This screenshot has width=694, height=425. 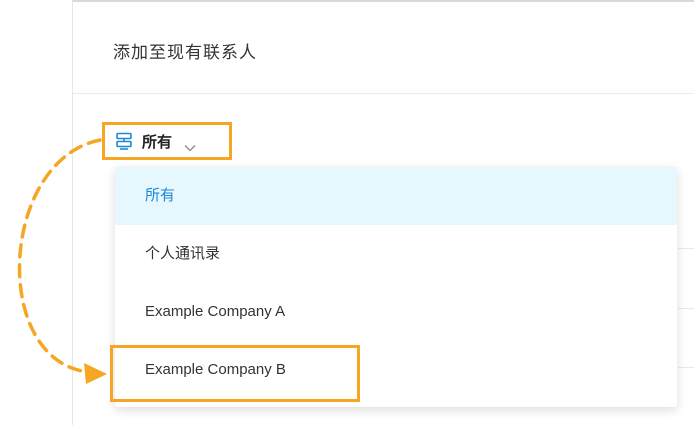 I want to click on contact-book-icon, so click(x=124, y=141).